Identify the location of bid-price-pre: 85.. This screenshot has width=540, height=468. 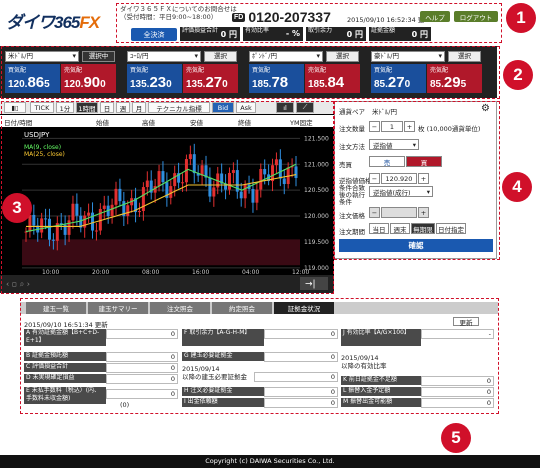
(381, 84).